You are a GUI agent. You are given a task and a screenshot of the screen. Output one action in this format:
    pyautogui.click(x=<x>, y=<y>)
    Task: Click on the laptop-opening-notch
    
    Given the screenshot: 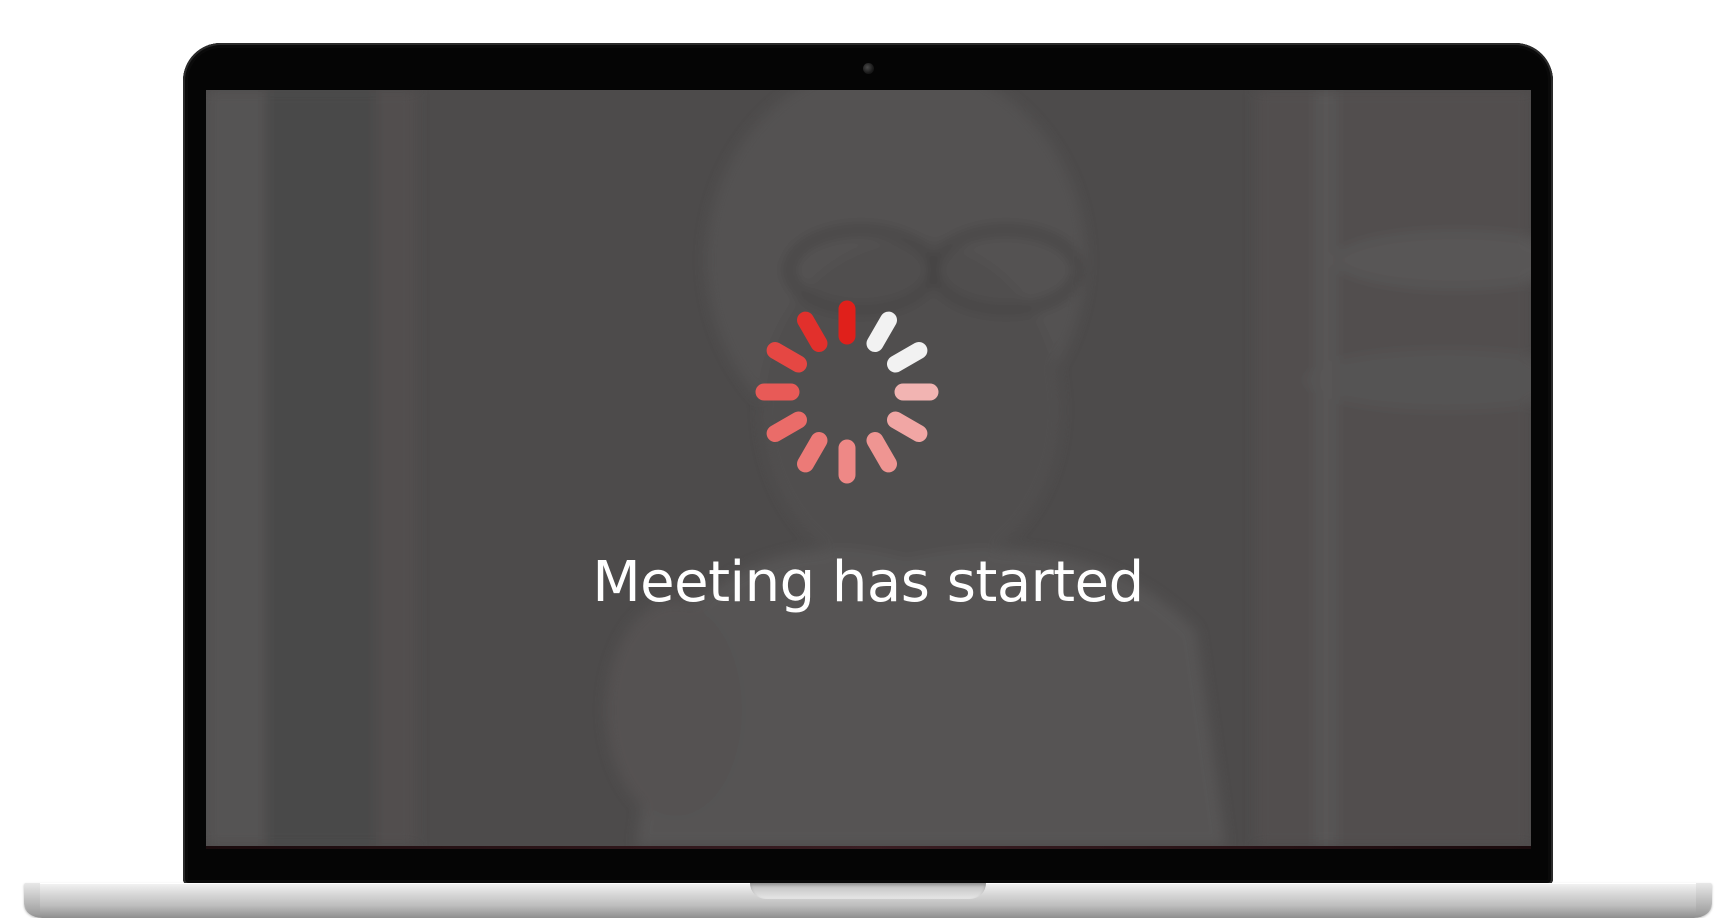 What is the action you would take?
    pyautogui.click(x=868, y=891)
    